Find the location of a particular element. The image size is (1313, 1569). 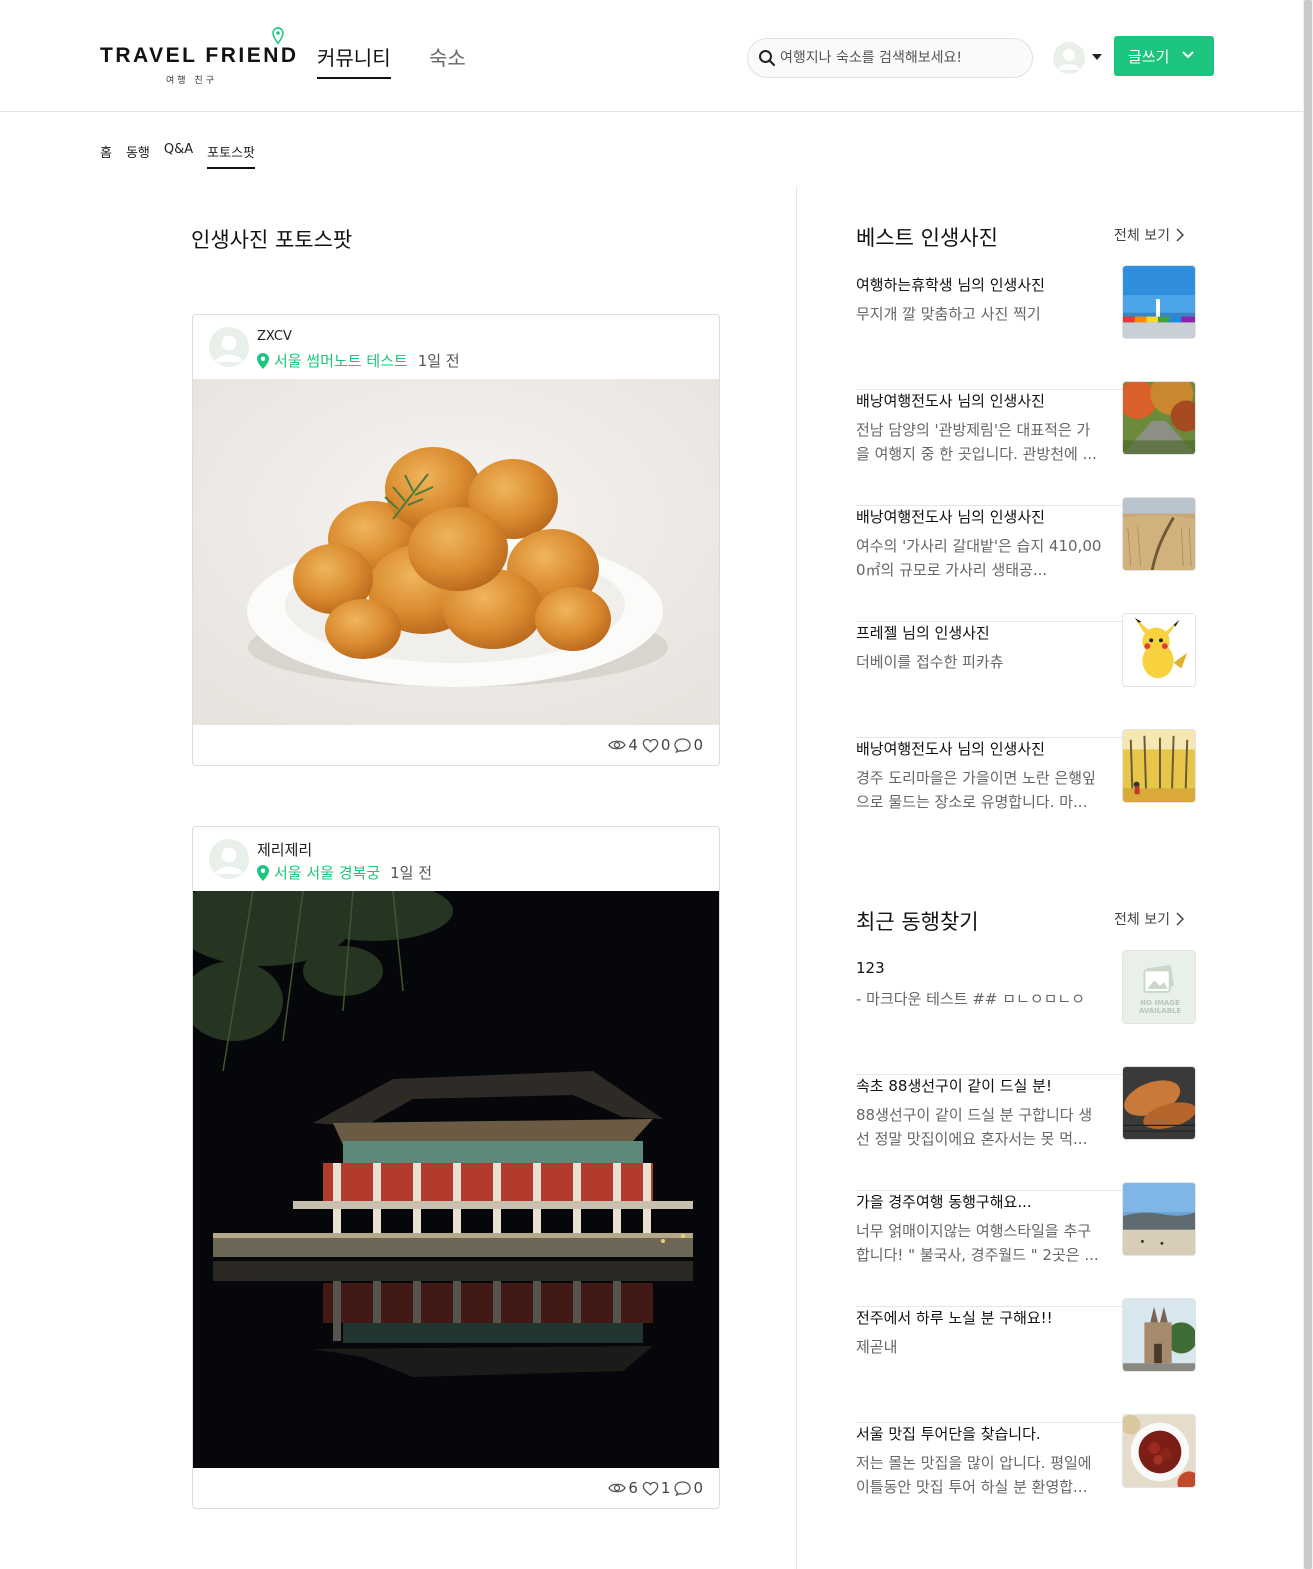

user-menu-button is located at coordinates (1079, 58).